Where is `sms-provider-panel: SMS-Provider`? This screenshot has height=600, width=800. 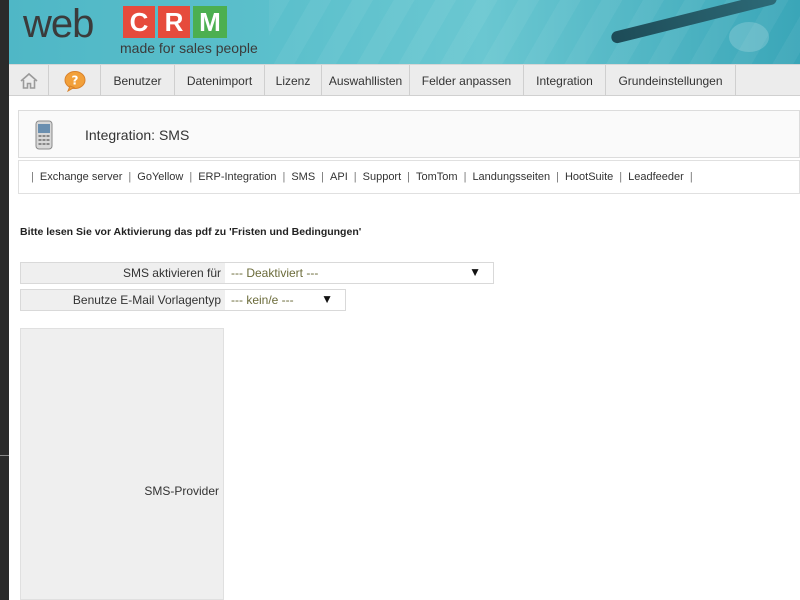
sms-provider-panel: SMS-Provider is located at coordinates (122, 464).